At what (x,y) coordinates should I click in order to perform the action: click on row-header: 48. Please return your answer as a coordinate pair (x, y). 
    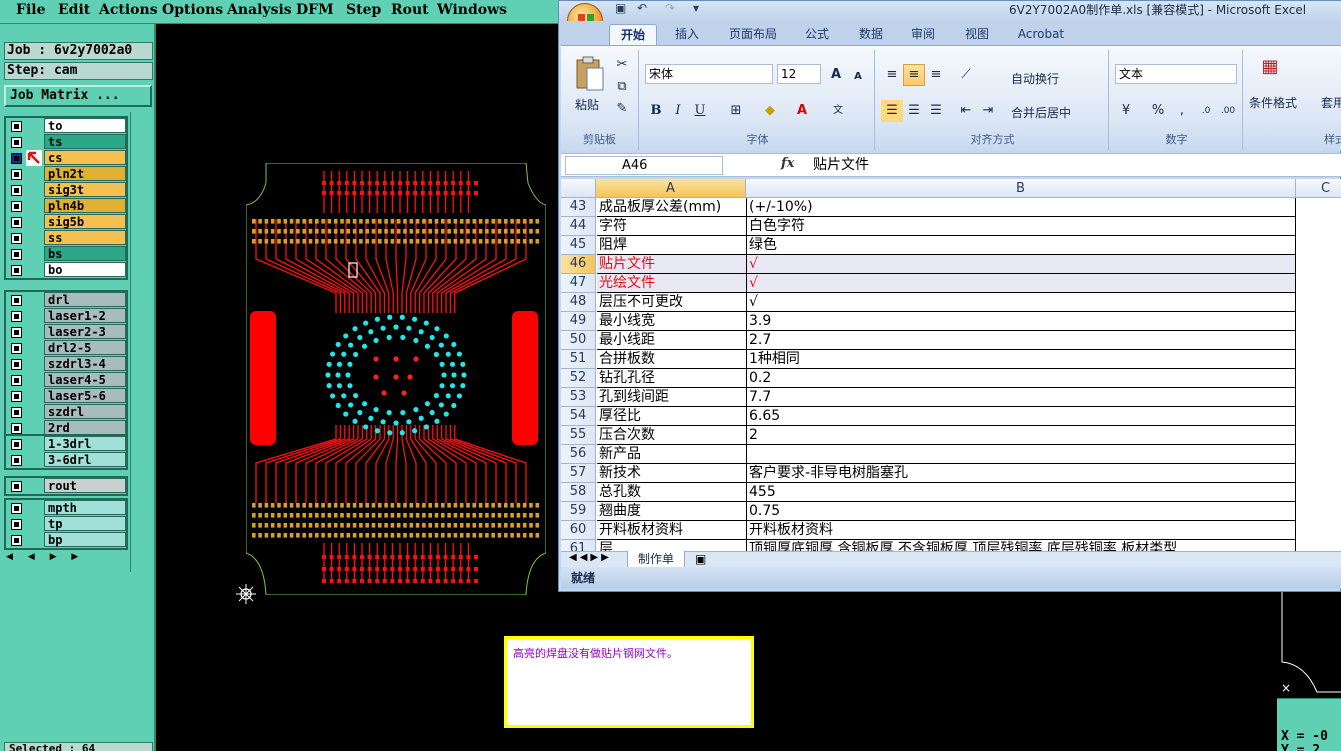
    Looking at the image, I should click on (578, 302).